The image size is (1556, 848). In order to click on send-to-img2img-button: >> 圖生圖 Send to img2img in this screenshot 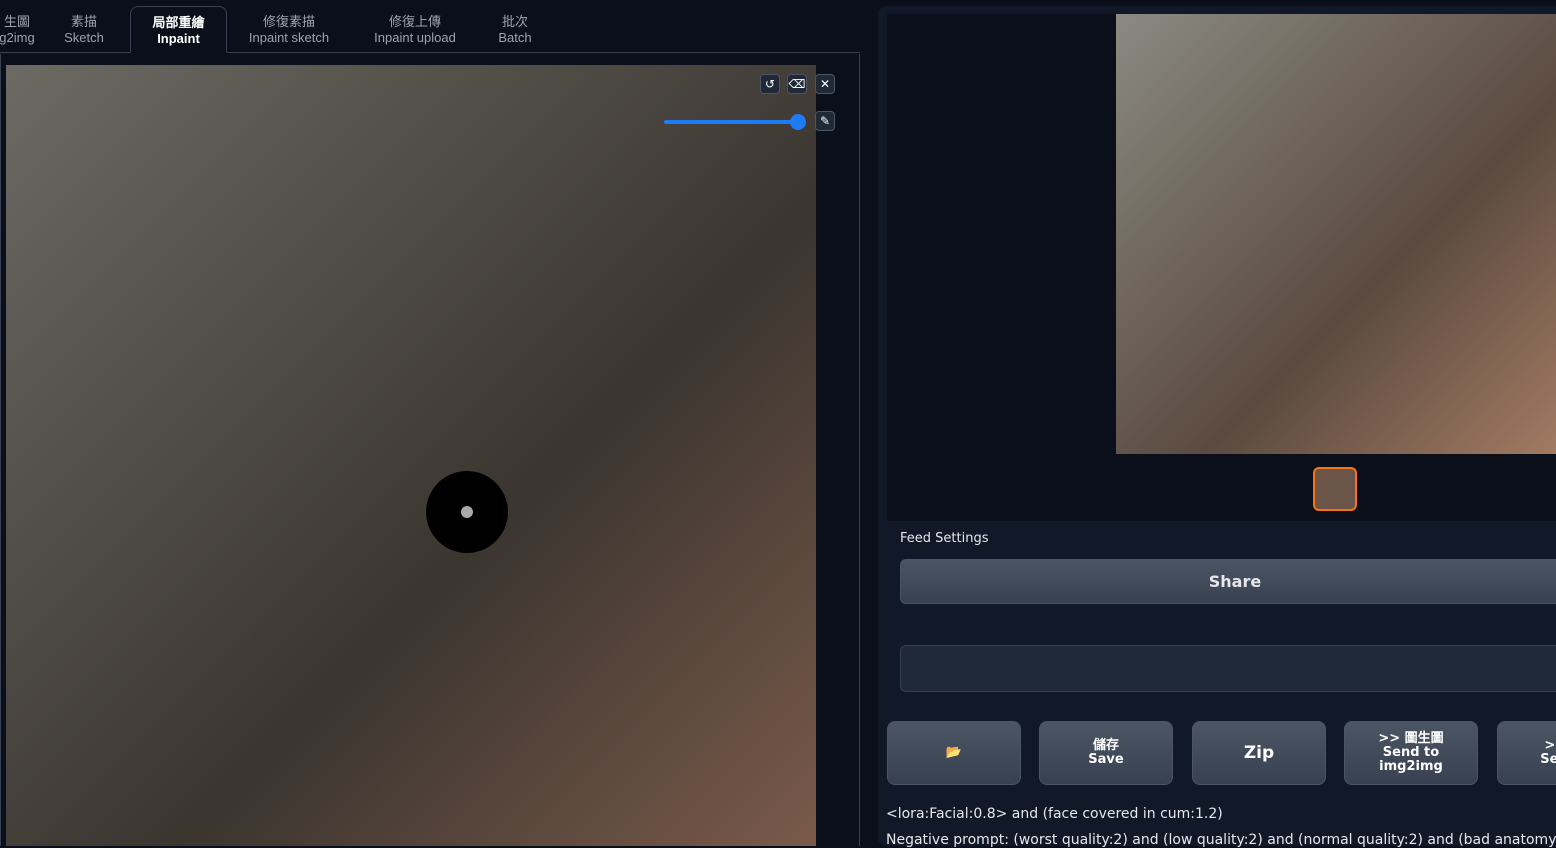, I will do `click(1411, 753)`.